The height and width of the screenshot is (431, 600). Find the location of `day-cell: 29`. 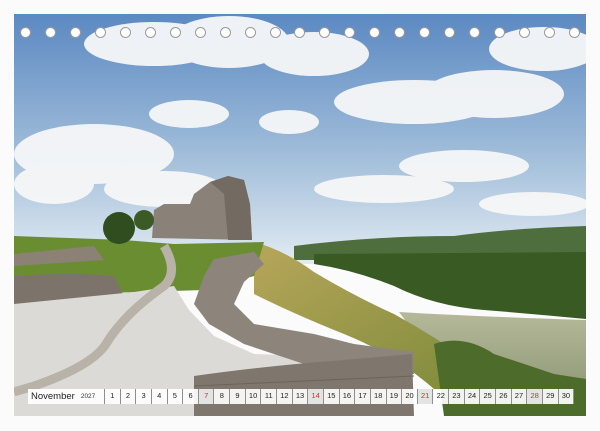

day-cell: 29 is located at coordinates (549, 396).